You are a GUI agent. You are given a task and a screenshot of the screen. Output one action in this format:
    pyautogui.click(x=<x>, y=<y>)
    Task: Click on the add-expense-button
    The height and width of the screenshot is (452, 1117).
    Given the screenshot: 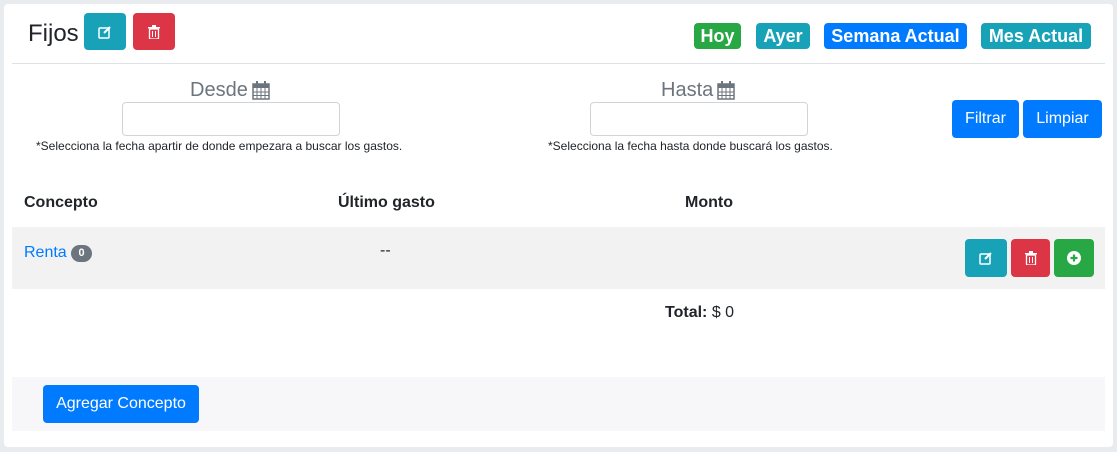 What is the action you would take?
    pyautogui.click(x=1074, y=258)
    